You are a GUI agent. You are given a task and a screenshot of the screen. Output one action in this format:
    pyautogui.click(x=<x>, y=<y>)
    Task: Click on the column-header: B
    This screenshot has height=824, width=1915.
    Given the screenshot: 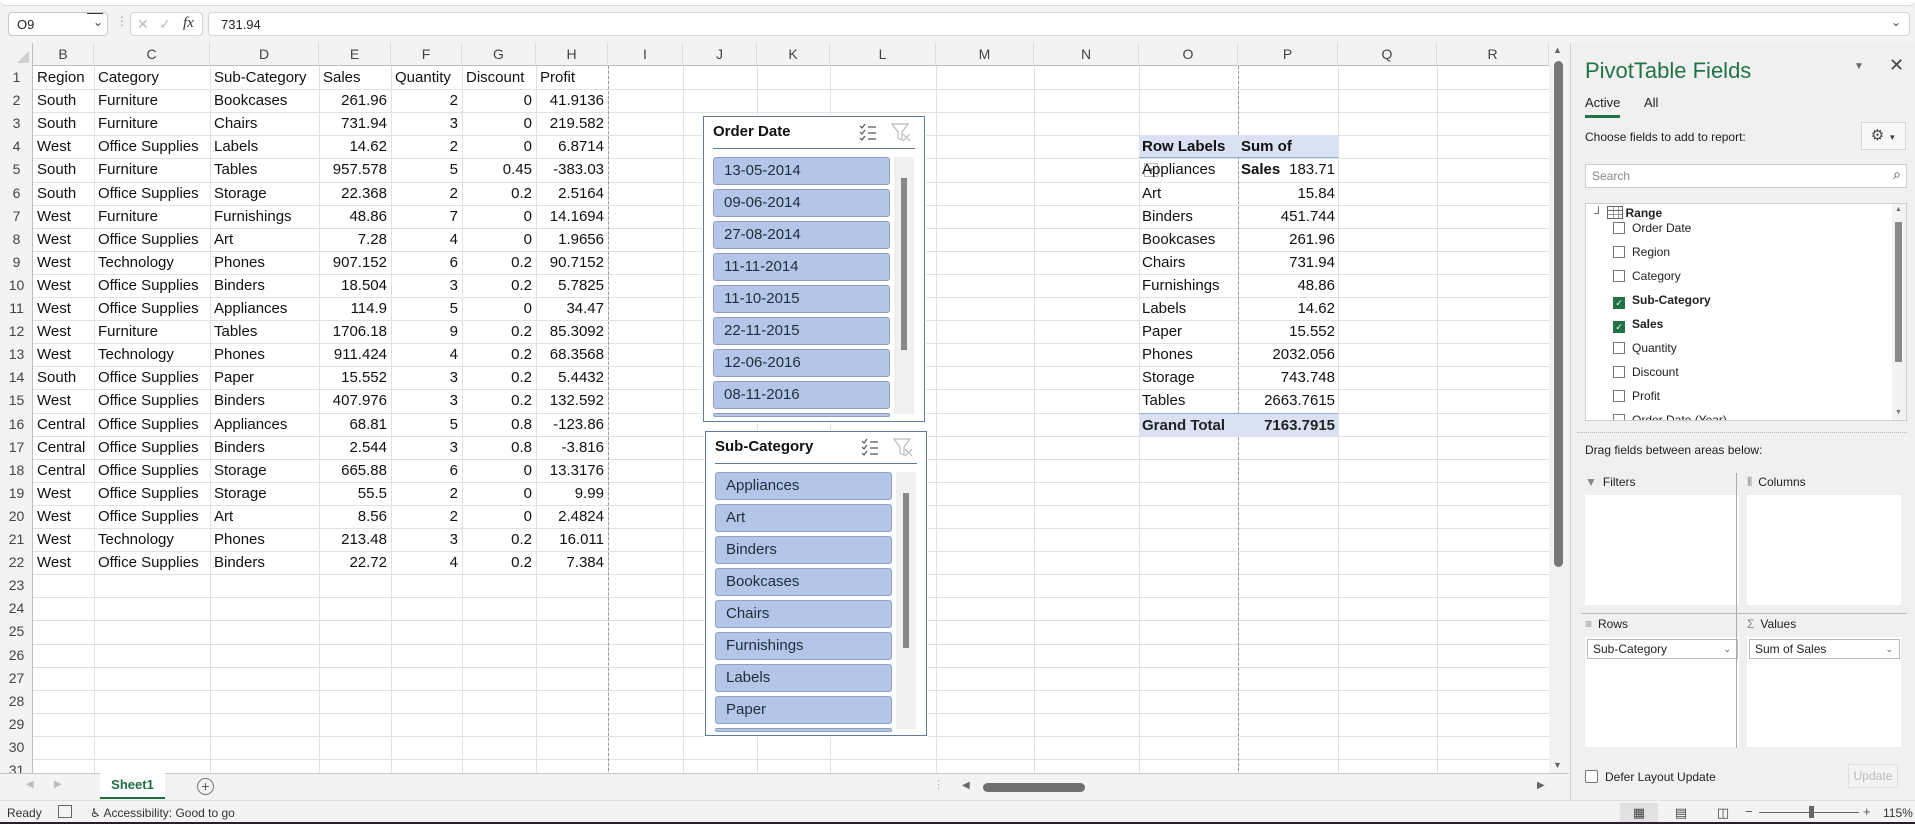 What is the action you would take?
    pyautogui.click(x=63, y=54)
    